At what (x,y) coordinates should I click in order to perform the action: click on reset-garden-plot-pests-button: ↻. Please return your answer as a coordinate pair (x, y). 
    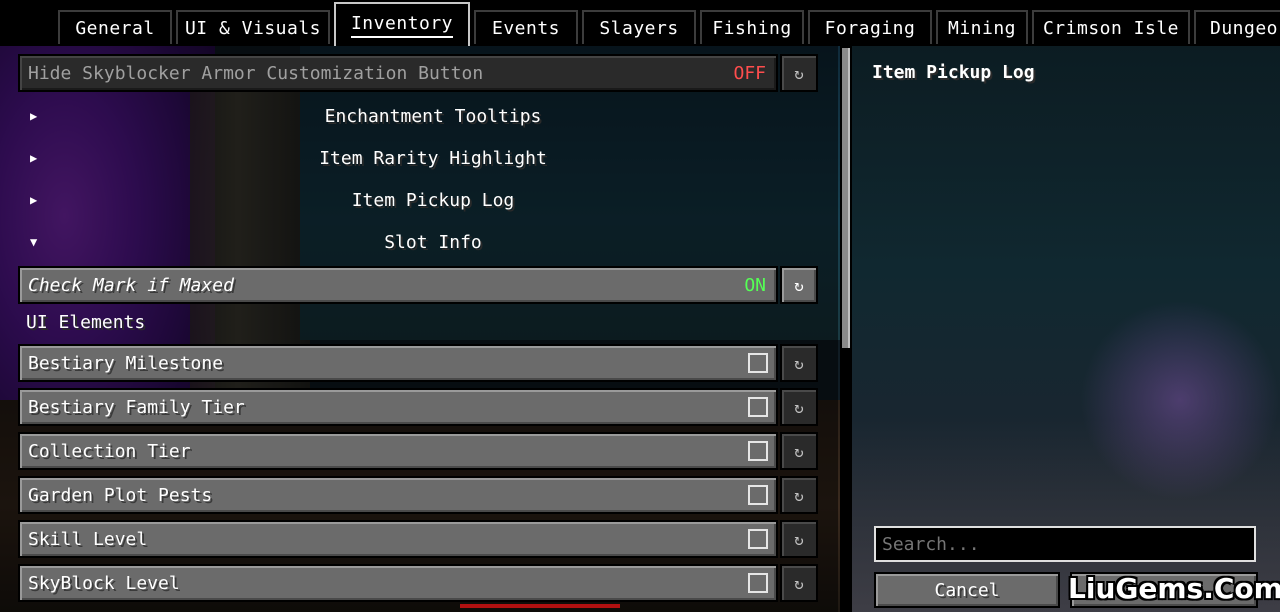
    Looking at the image, I should click on (799, 495).